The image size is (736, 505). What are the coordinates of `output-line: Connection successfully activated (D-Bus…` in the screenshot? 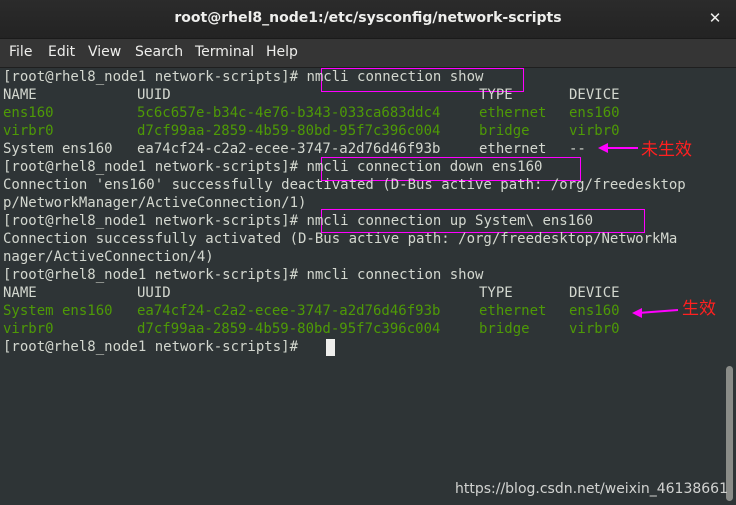 It's located at (340, 239).